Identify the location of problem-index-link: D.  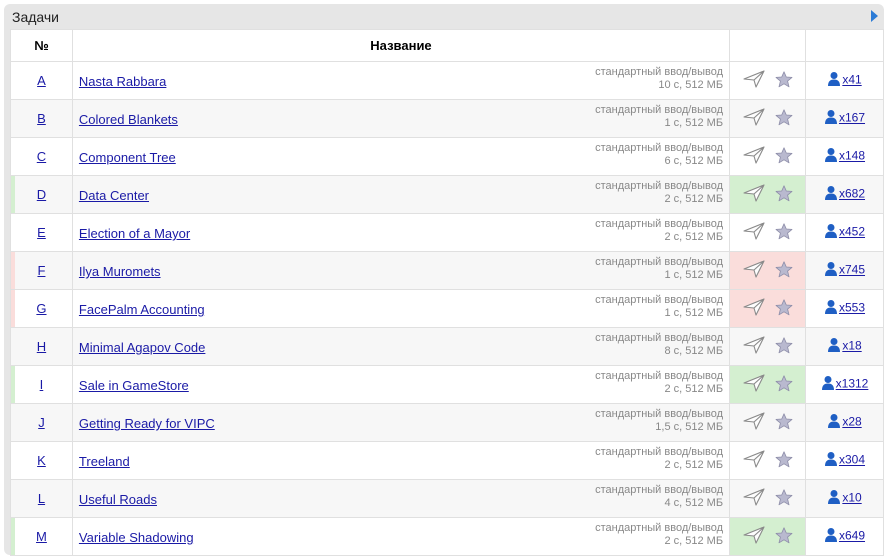
(41, 194).